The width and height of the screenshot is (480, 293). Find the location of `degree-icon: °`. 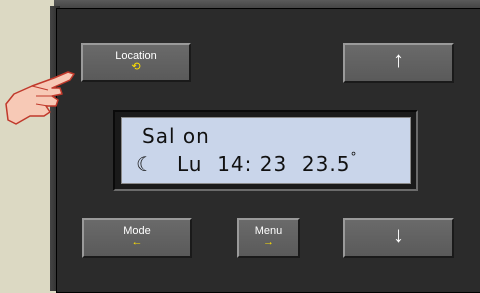

degree-icon: ° is located at coordinates (354, 157).